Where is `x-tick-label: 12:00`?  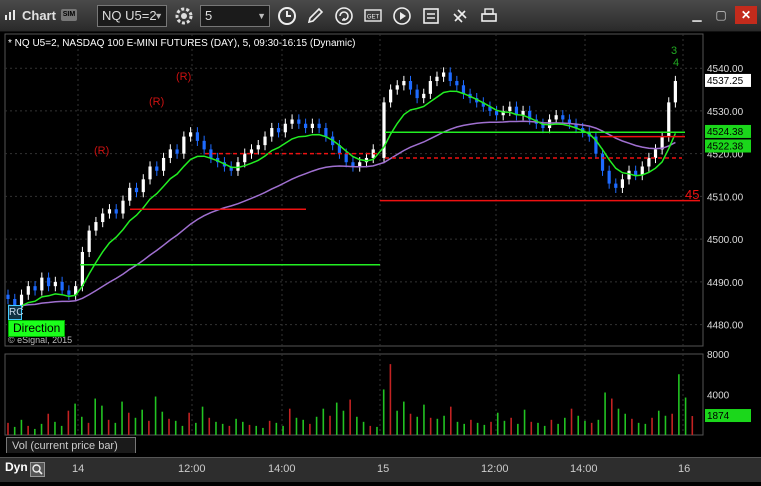
x-tick-label: 12:00 is located at coordinates (495, 469).